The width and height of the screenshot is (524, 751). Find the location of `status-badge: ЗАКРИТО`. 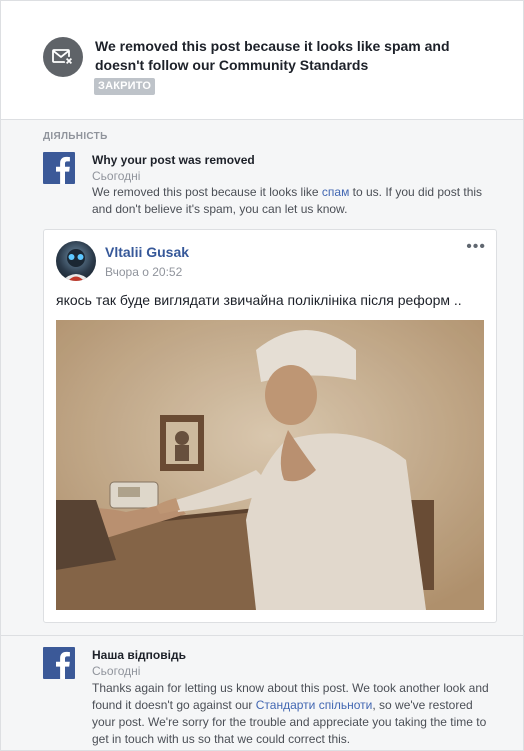

status-badge: ЗАКРИТО is located at coordinates (125, 86).